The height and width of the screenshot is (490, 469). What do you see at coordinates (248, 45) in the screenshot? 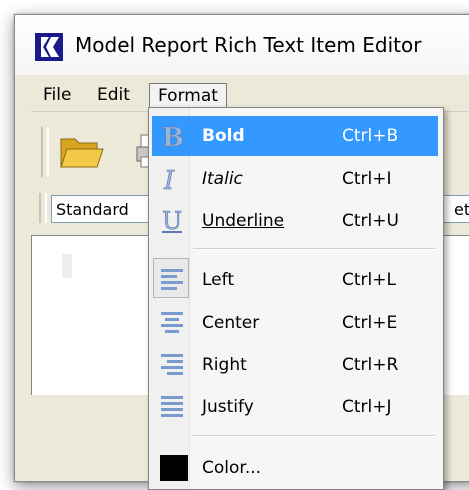
I see `window-title: Model Report Rich Text Item Editor` at bounding box center [248, 45].